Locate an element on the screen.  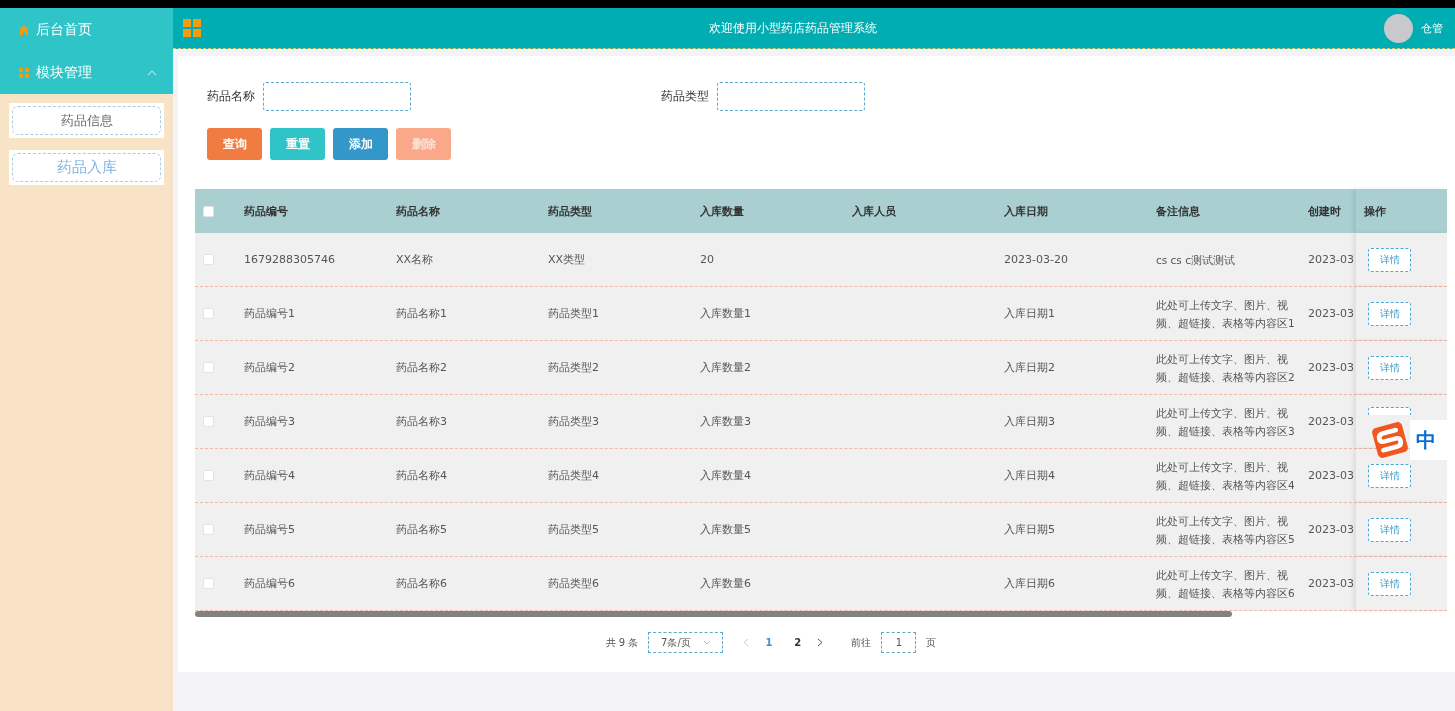
table-cell-text: 此处可上传文字、图片、视频、超链接、表格等内容区2 is located at coordinates (1226, 368).